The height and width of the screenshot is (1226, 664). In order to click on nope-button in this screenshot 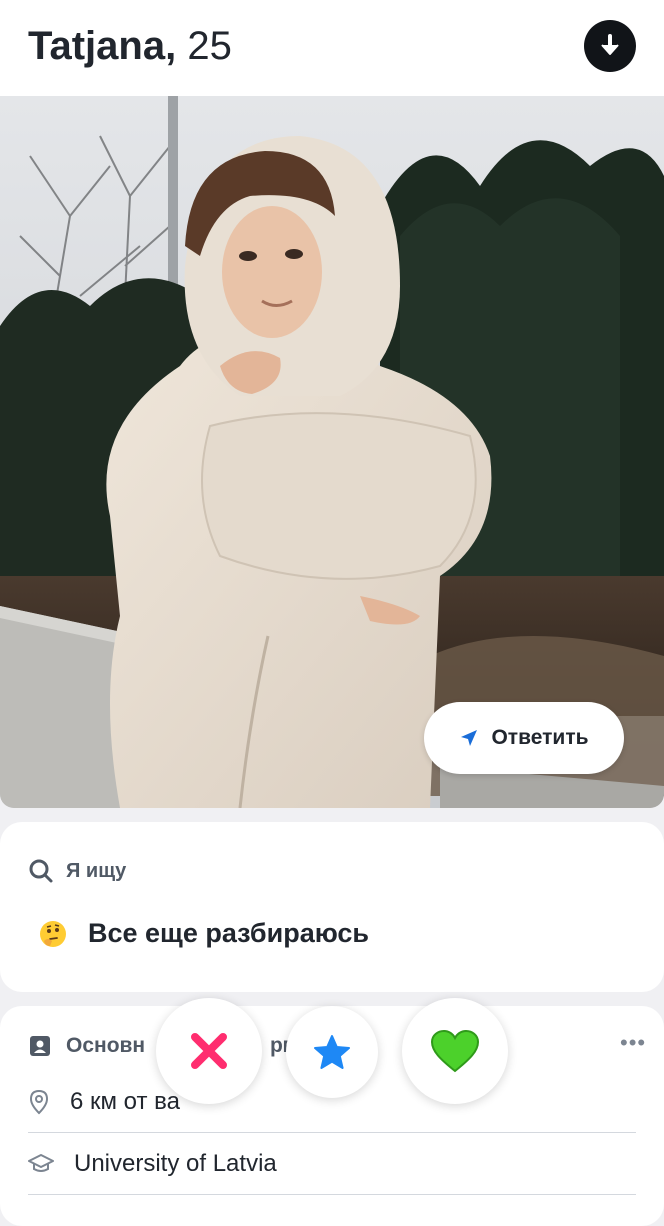, I will do `click(209, 1051)`.